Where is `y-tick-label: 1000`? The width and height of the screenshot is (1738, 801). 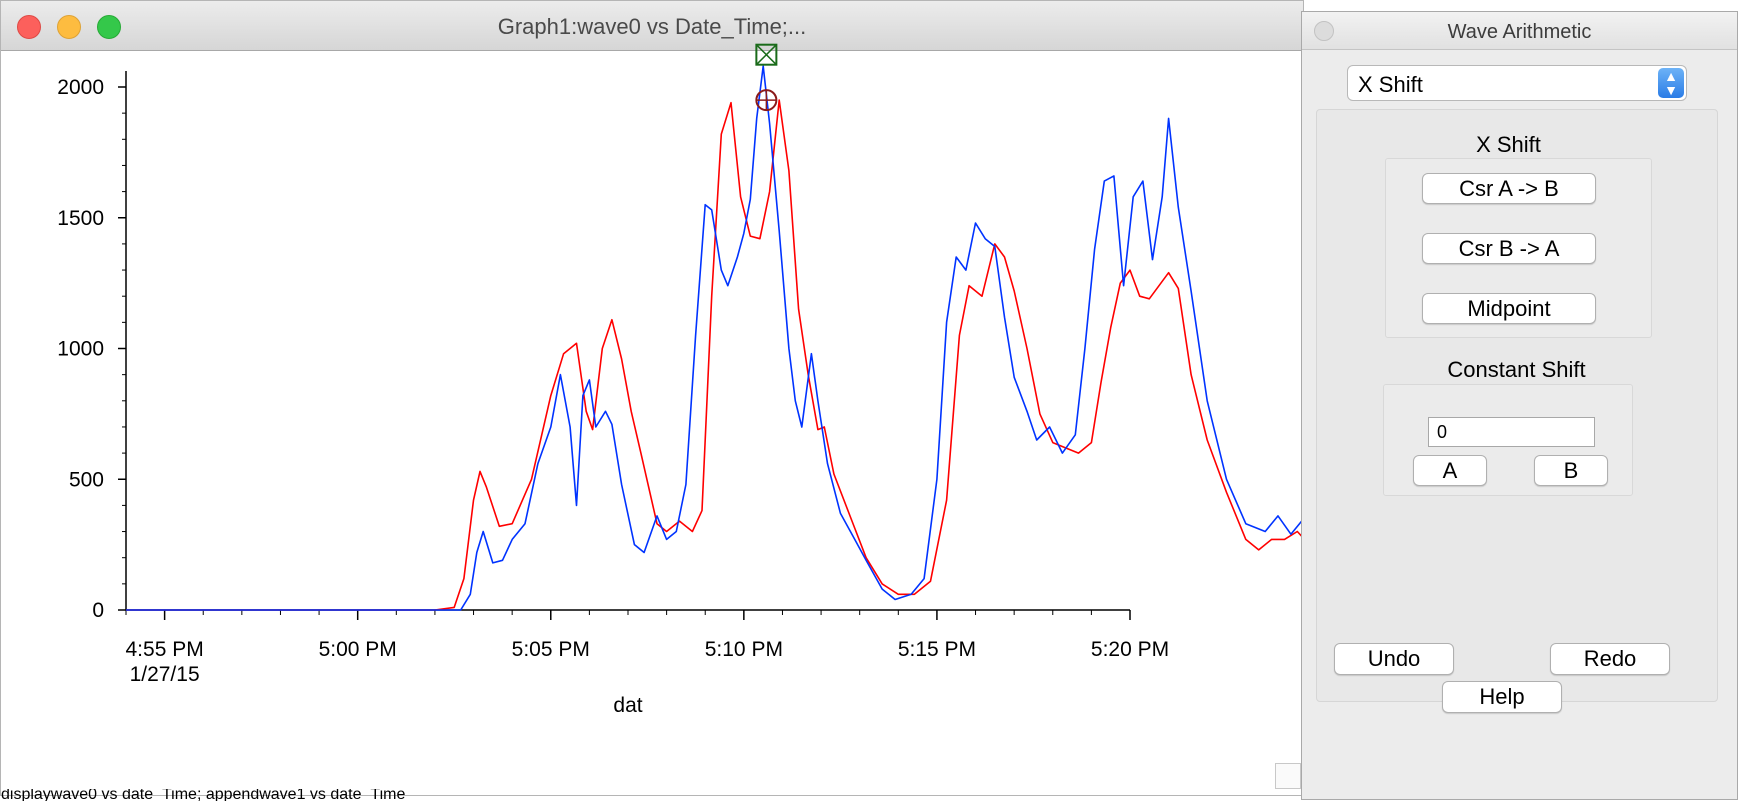 y-tick-label: 1000 is located at coordinates (80, 349).